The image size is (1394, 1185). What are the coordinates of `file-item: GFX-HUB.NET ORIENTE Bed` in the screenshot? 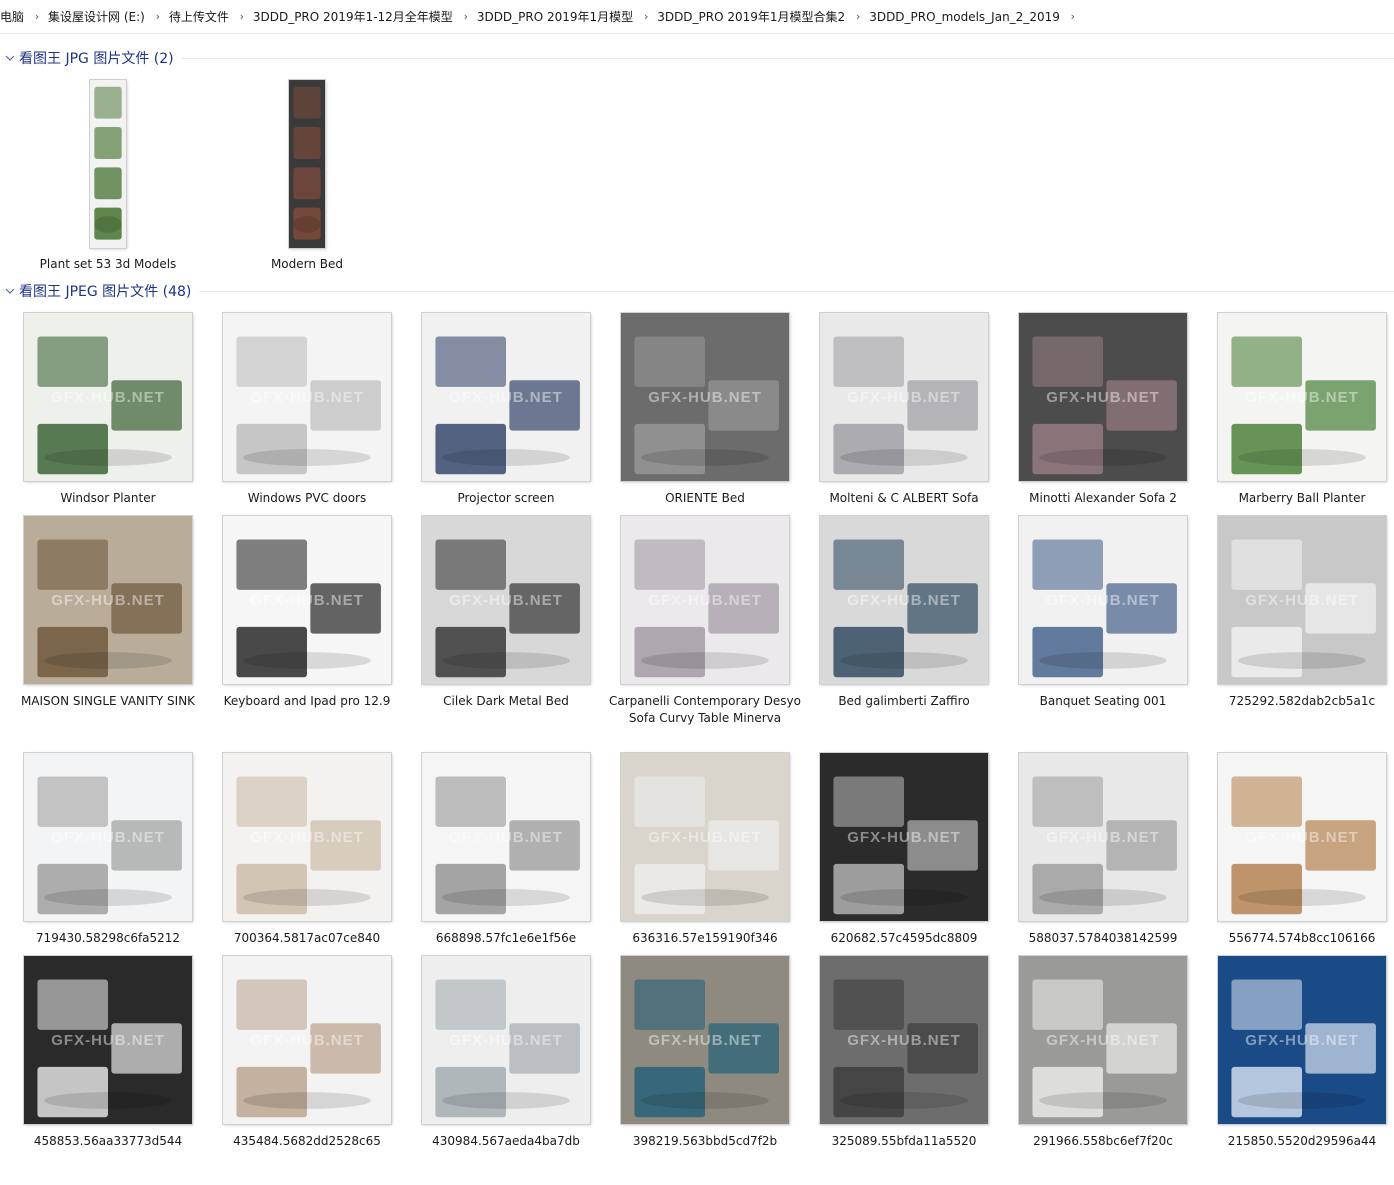 It's located at (705, 427).